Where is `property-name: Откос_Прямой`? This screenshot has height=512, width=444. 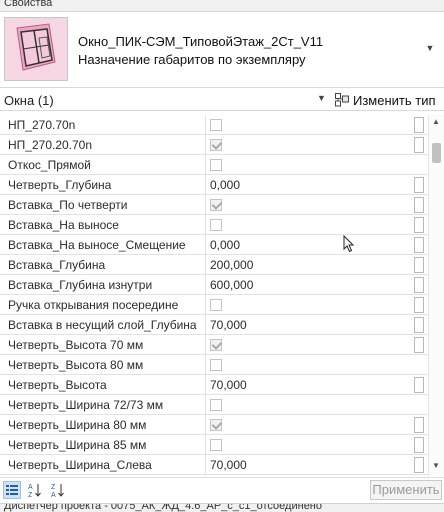 property-name: Откос_Прямой is located at coordinates (49, 165).